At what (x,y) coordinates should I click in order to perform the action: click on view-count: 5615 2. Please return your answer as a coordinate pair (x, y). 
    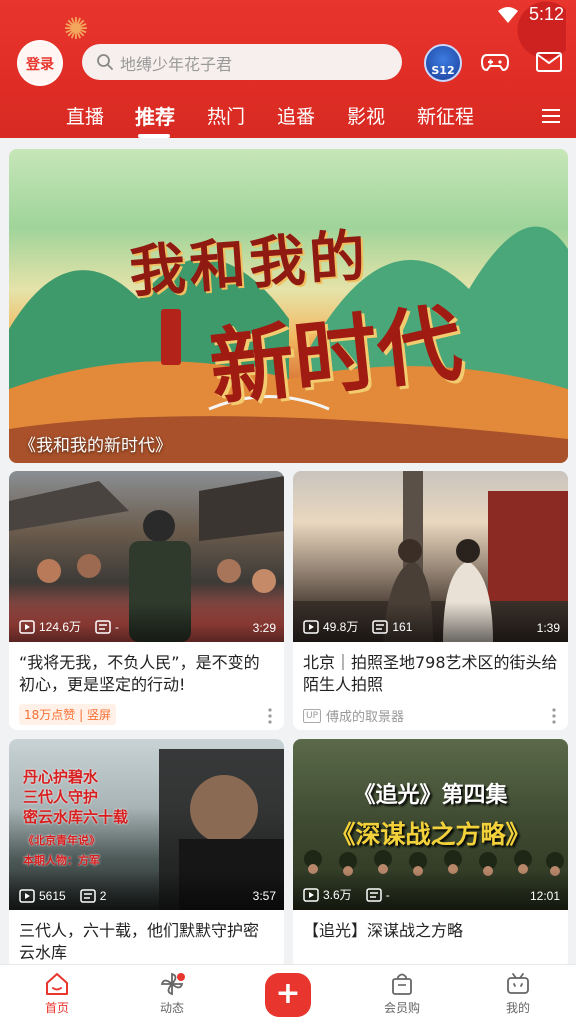
    Looking at the image, I should click on (62, 896).